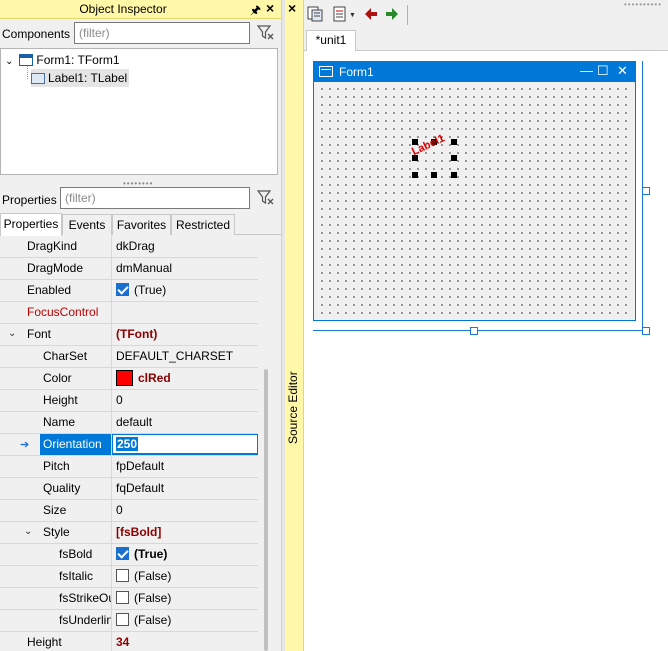 This screenshot has width=668, height=651. I want to click on property-row: Height 0, so click(129, 401).